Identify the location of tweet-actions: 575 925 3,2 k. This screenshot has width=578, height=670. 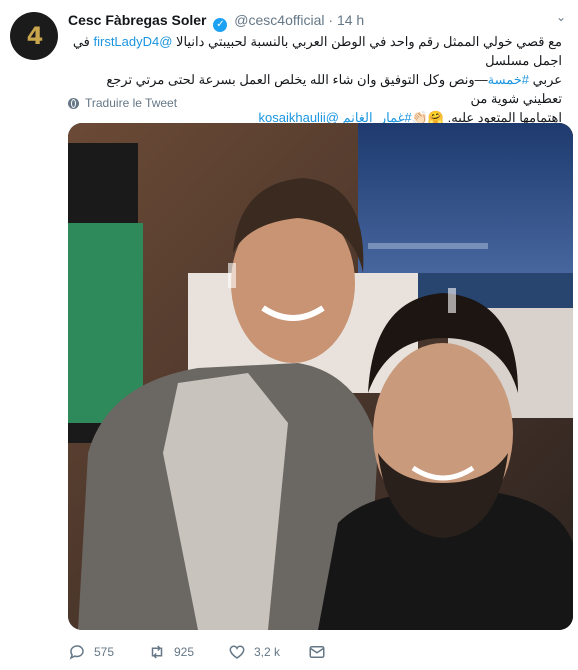
(315, 654).